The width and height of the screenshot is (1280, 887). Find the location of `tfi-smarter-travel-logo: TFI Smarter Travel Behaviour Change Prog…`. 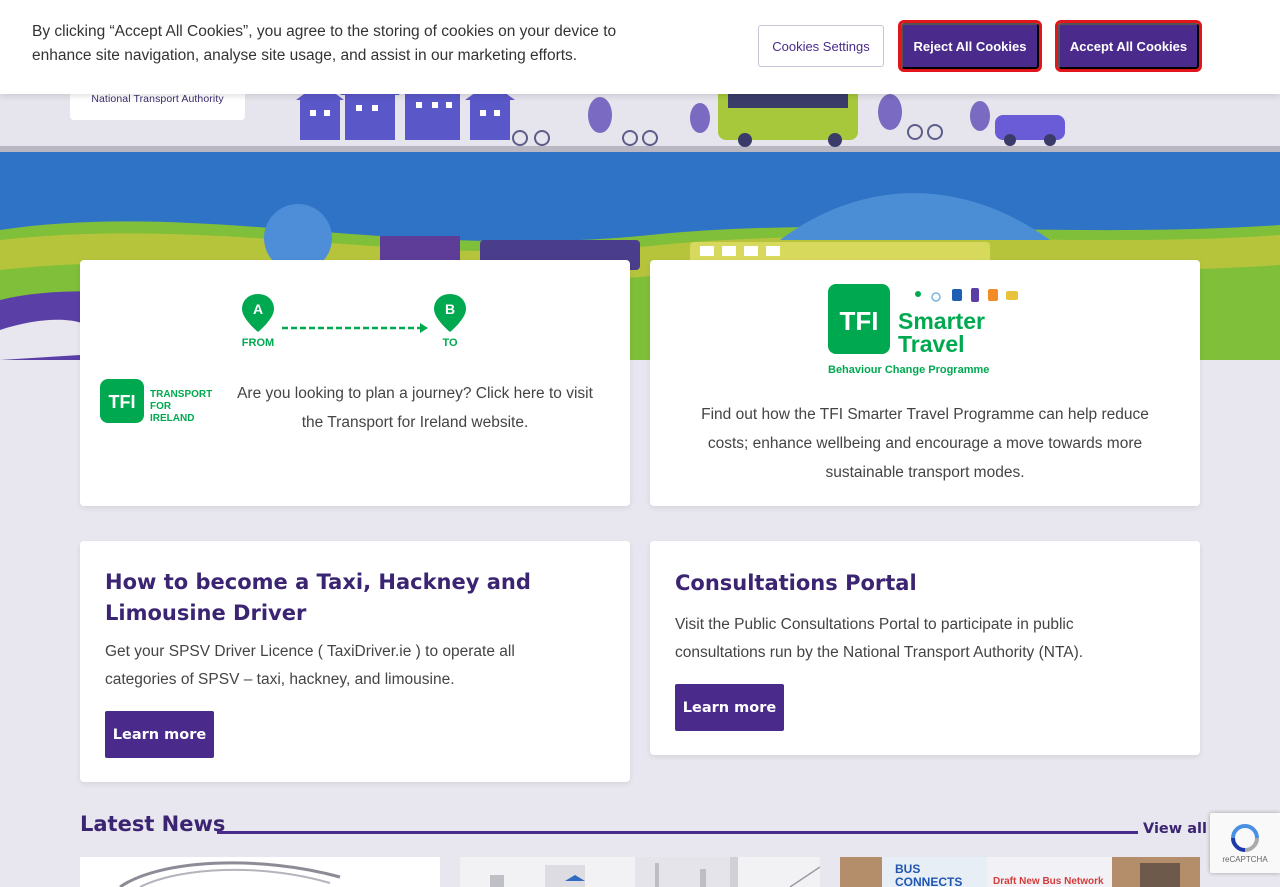

tfi-smarter-travel-logo: TFI Smarter Travel Behaviour Change Prog… is located at coordinates (923, 330).